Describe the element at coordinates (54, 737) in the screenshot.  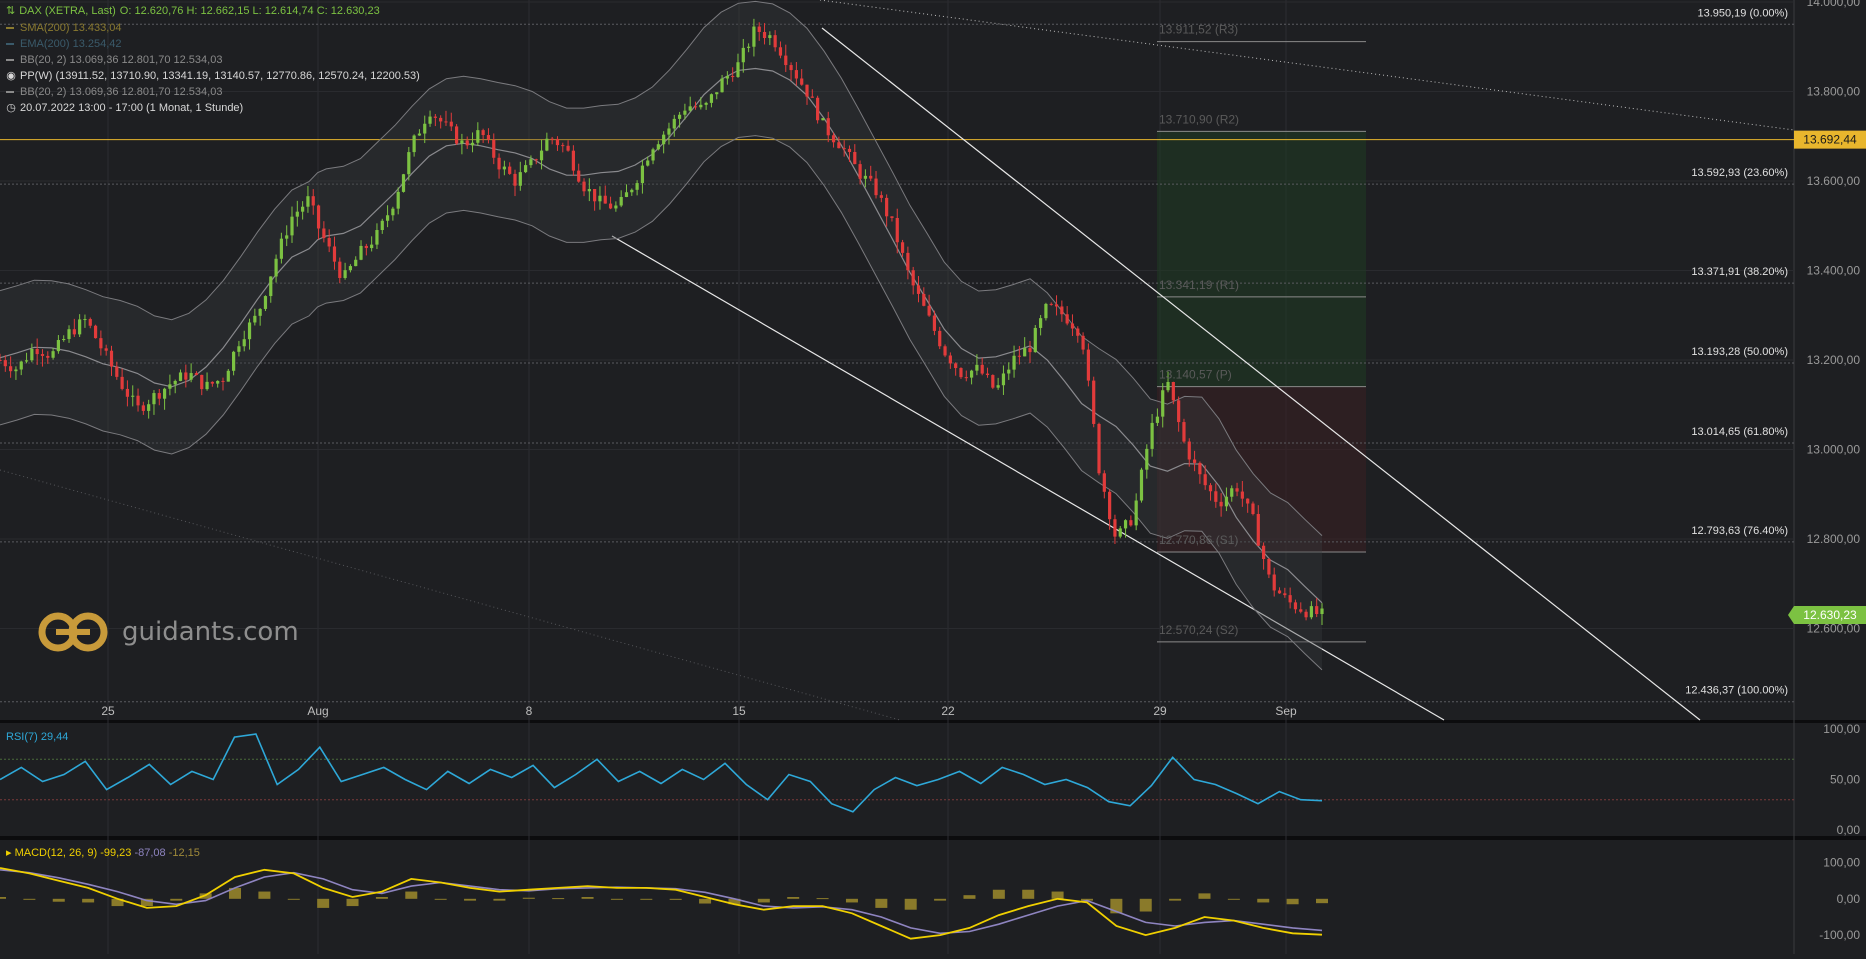
I see `rsi-value: 29,44` at that location.